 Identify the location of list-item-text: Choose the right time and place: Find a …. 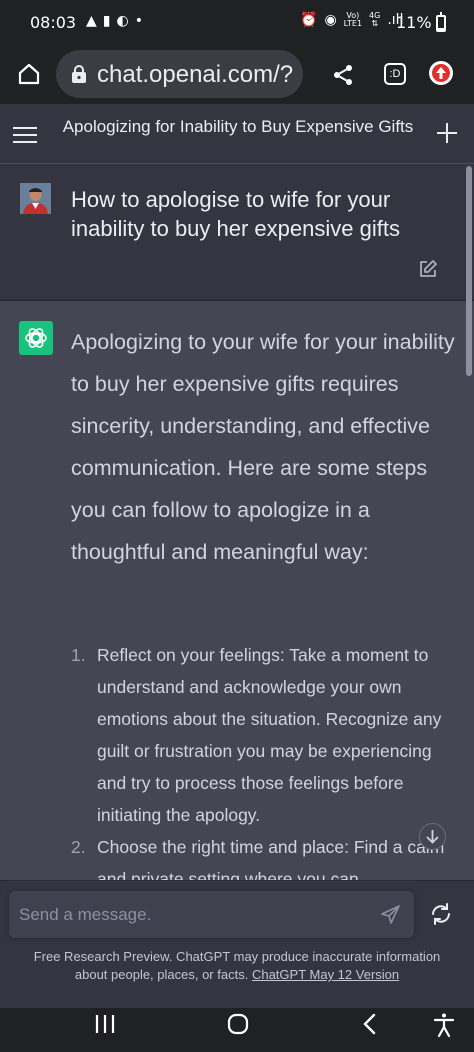
(271, 858).